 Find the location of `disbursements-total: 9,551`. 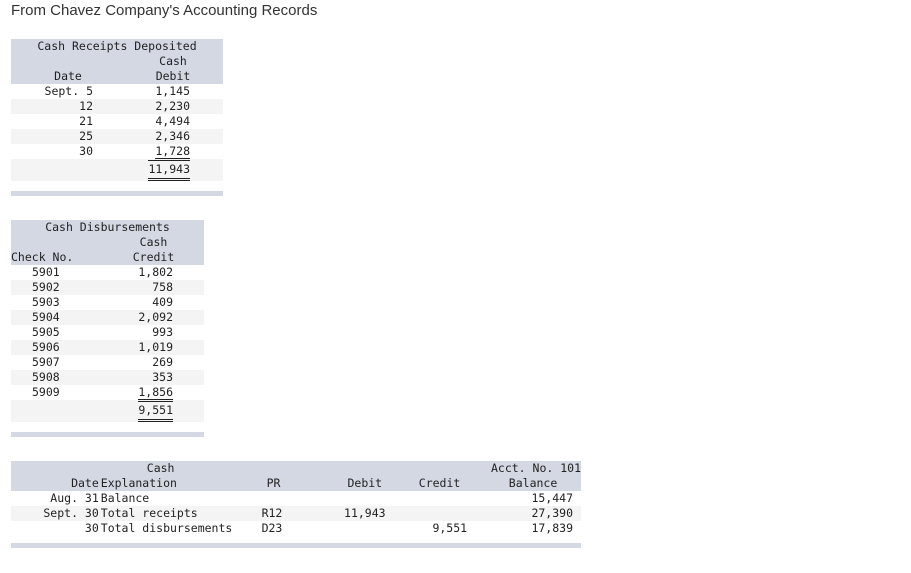

disbursements-total: 9,551 is located at coordinates (155, 411).